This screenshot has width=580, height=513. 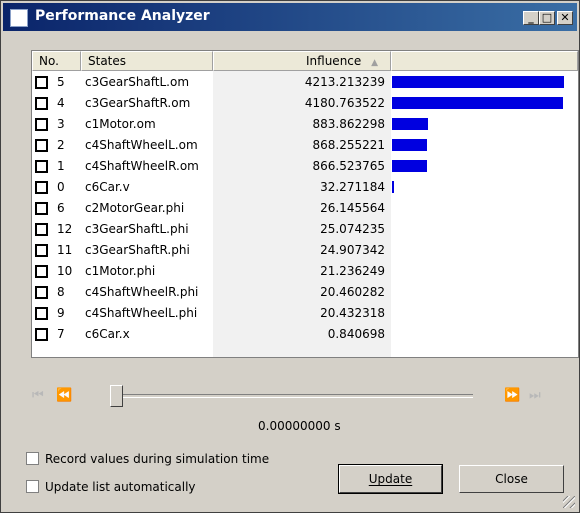 I want to click on table-row: 6 c2MotorGear.phi 26.145564, so click(x=305, y=208).